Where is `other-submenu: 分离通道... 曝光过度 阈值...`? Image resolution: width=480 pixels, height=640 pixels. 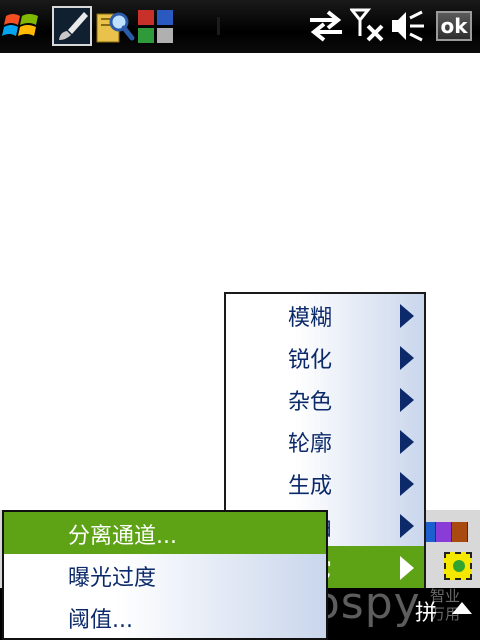 other-submenu: 分离通道... 曝光过度 阈值... is located at coordinates (165, 575).